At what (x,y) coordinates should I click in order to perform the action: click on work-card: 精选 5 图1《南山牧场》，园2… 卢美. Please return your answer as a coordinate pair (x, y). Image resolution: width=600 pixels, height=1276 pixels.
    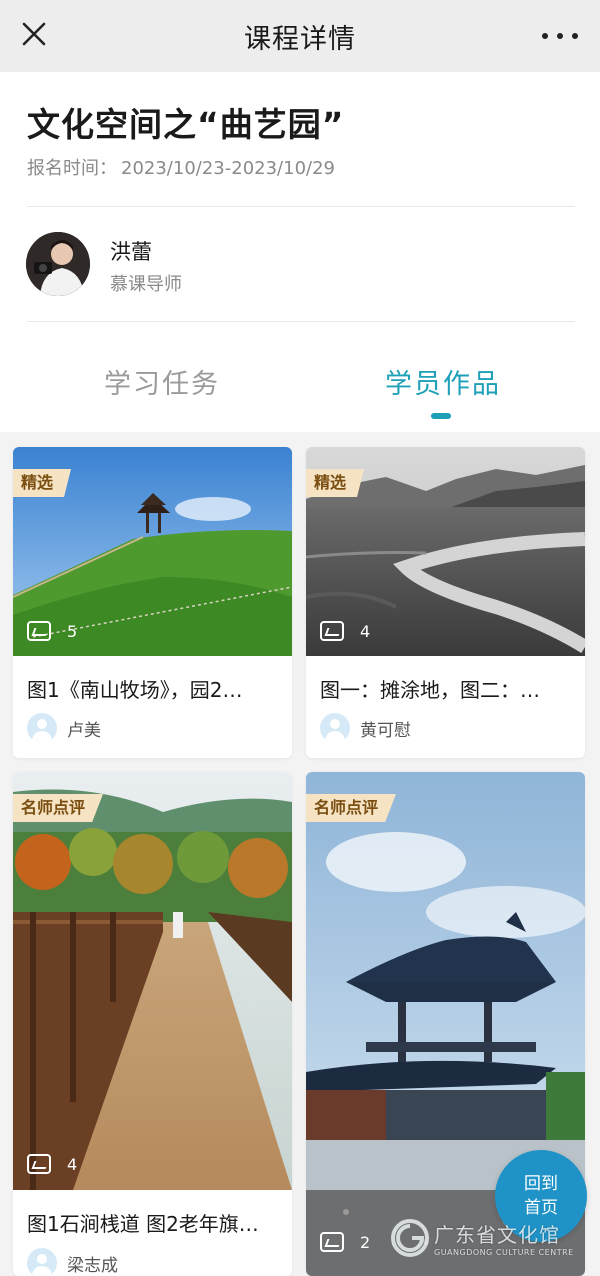
    Looking at the image, I should click on (152, 602).